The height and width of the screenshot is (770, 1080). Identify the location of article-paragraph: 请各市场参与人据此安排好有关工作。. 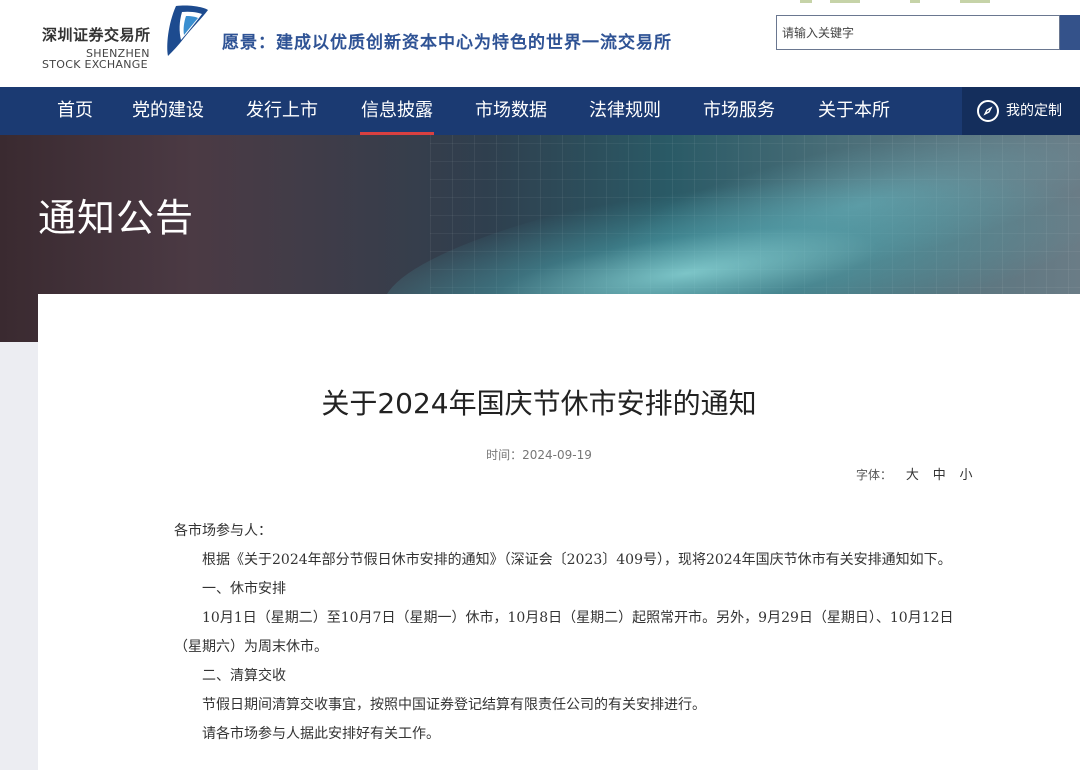
(321, 734).